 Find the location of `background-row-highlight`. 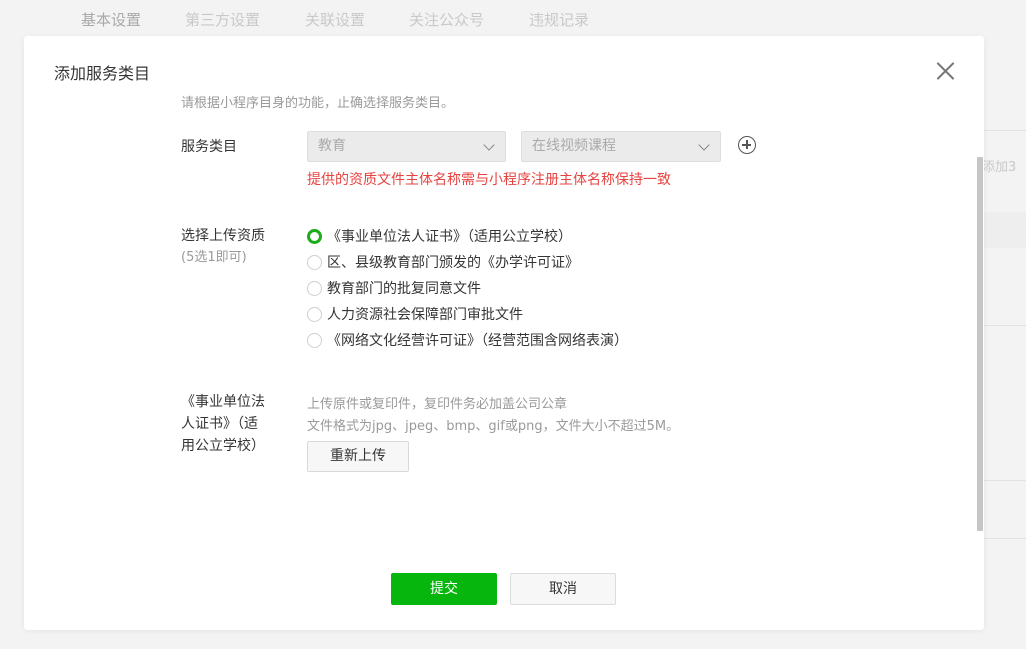

background-row-highlight is located at coordinates (1005, 230).